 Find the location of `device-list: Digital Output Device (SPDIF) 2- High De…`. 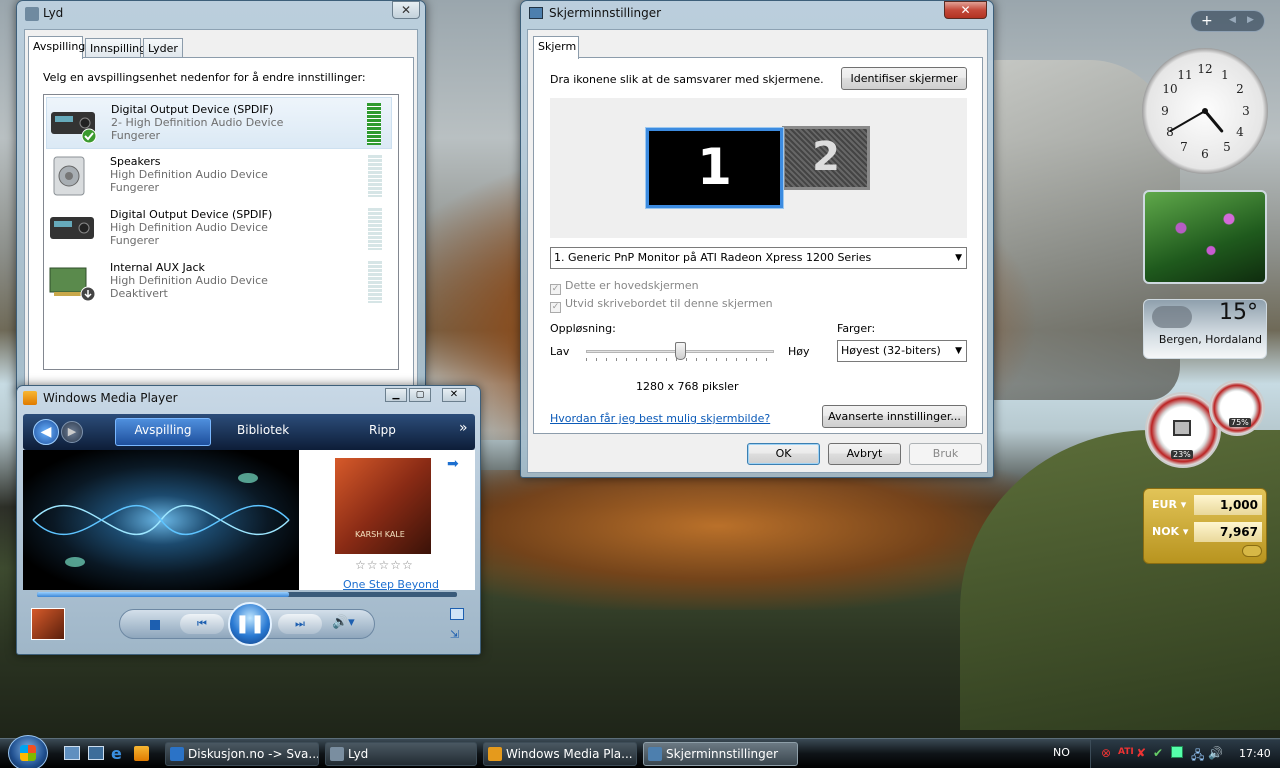

device-list: Digital Output Device (SPDIF) 2- High De… is located at coordinates (221, 232).